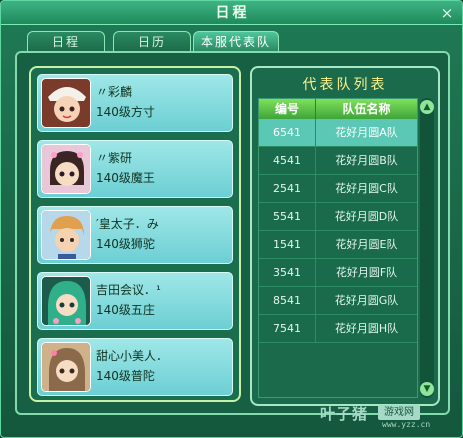  What do you see at coordinates (152, 41) in the screenshot?
I see `tab-calendar: 日历` at bounding box center [152, 41].